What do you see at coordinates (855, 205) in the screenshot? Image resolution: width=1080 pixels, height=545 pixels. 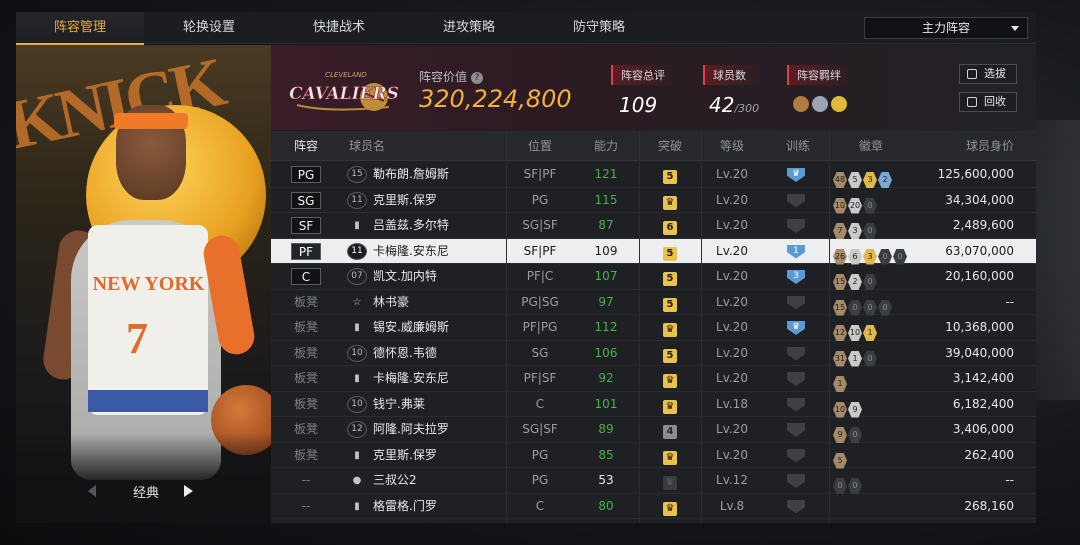 I see `badge-count: 20` at bounding box center [855, 205].